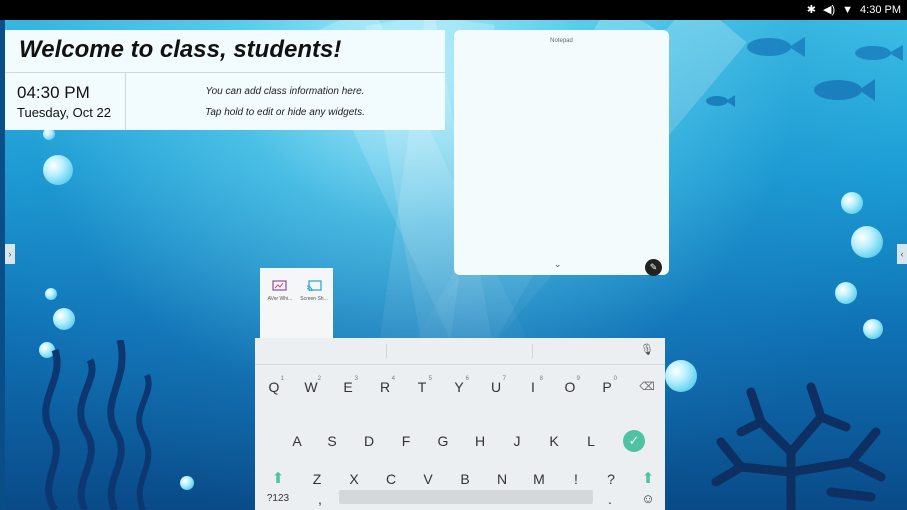 This screenshot has width=907, height=510. I want to click on key-l: L, so click(591, 441).